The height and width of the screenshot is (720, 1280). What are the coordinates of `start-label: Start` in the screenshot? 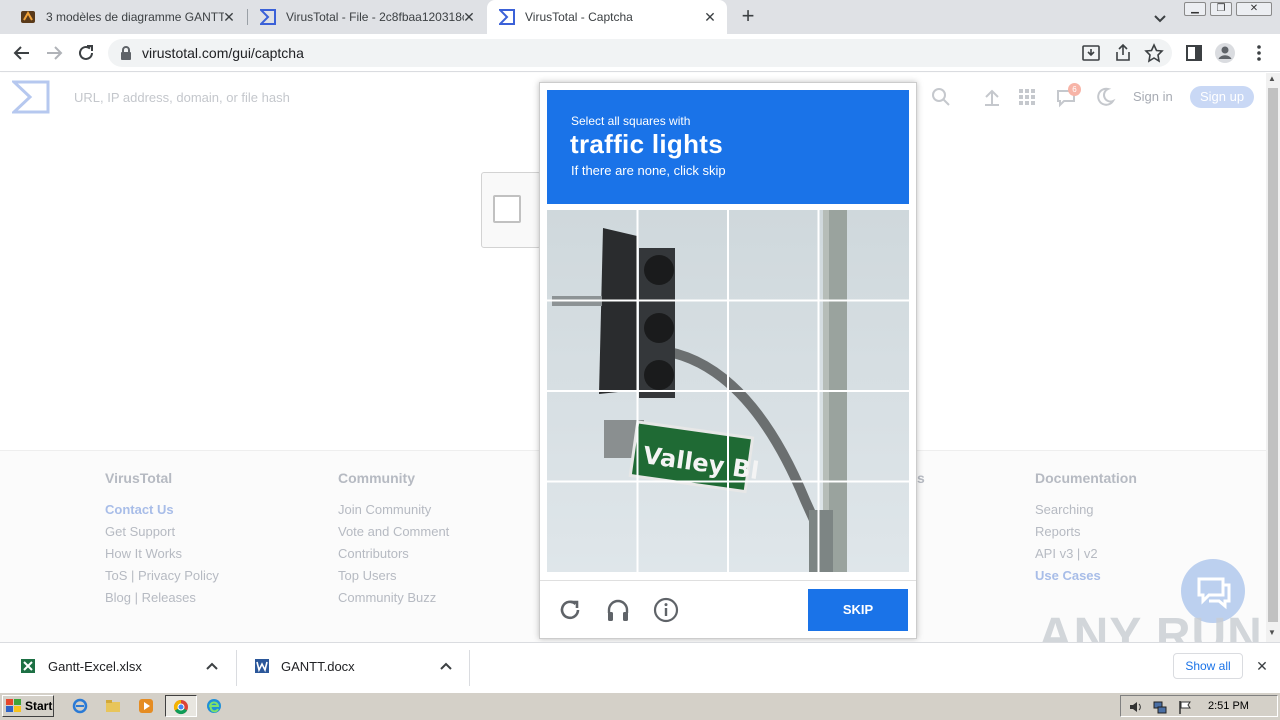 It's located at (39, 706).